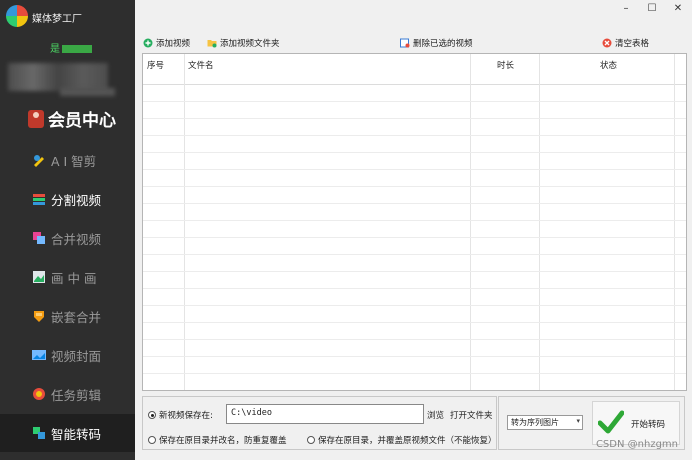 The width and height of the screenshot is (692, 460). Describe the element at coordinates (77, 49) in the screenshot. I see `vip-bar` at that location.